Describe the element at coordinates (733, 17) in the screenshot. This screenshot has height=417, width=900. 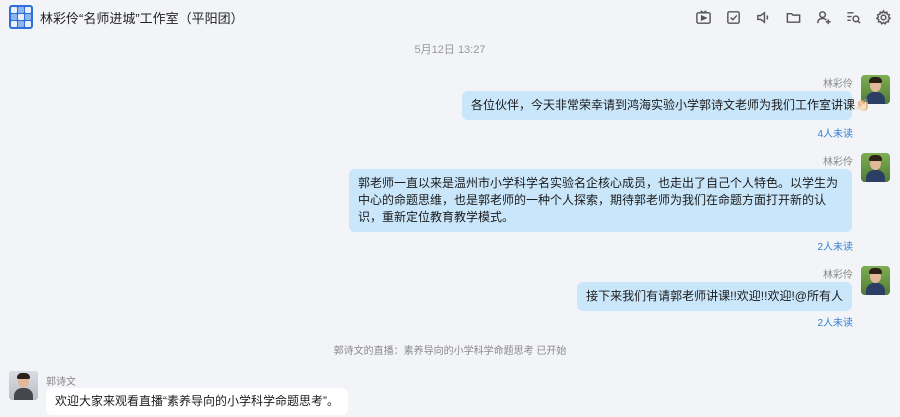
I see `task-check-icon` at that location.